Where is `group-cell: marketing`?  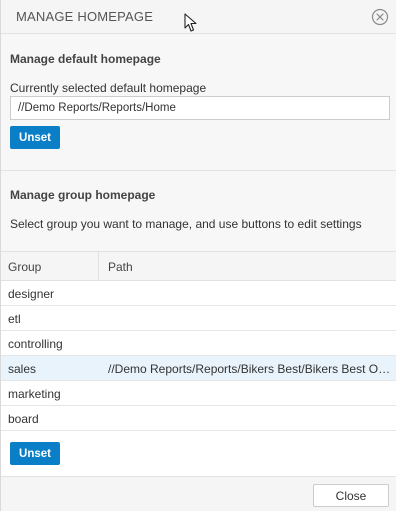
group-cell: marketing is located at coordinates (34, 394).